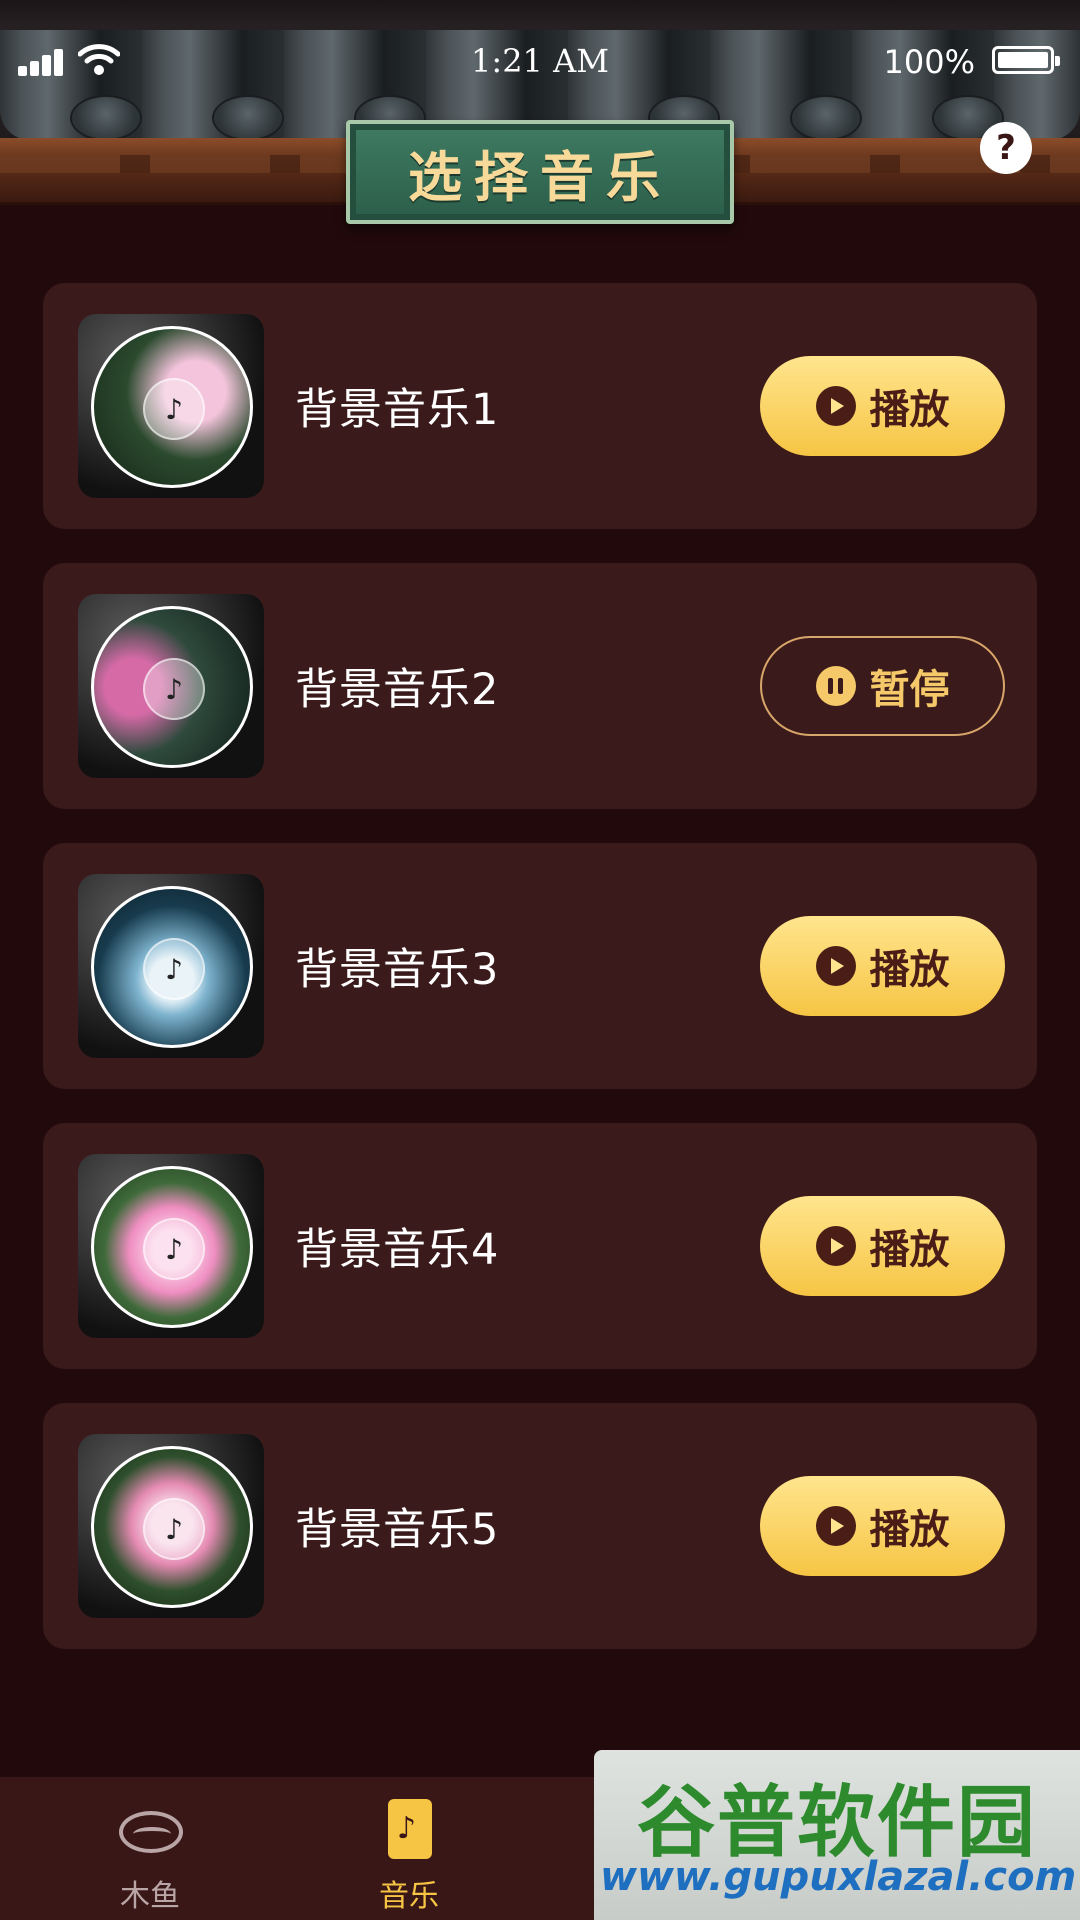 The height and width of the screenshot is (1920, 1080). I want to click on music-title: 背景音乐4, so click(397, 1250).